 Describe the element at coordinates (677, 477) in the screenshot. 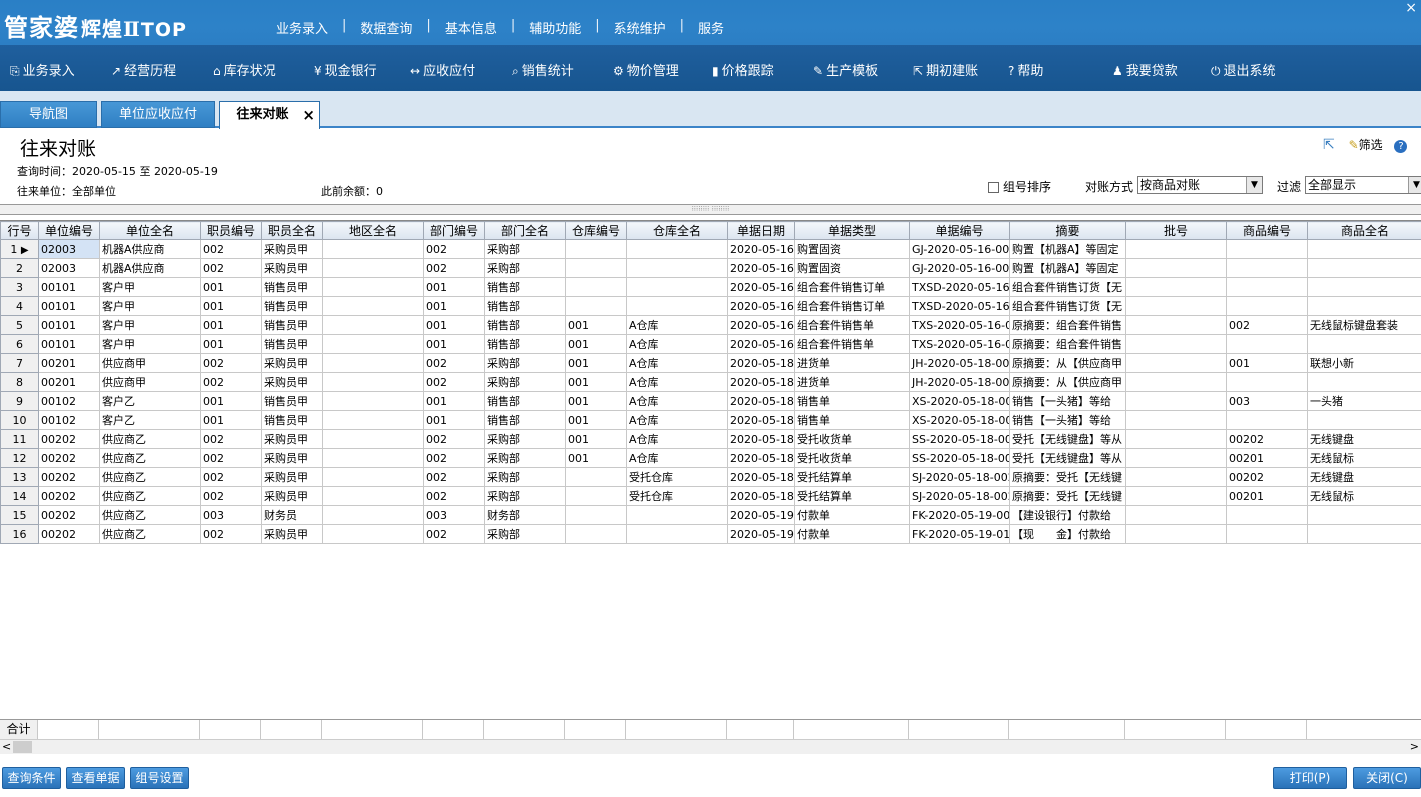

I see `table-cell: 受托仓库` at that location.